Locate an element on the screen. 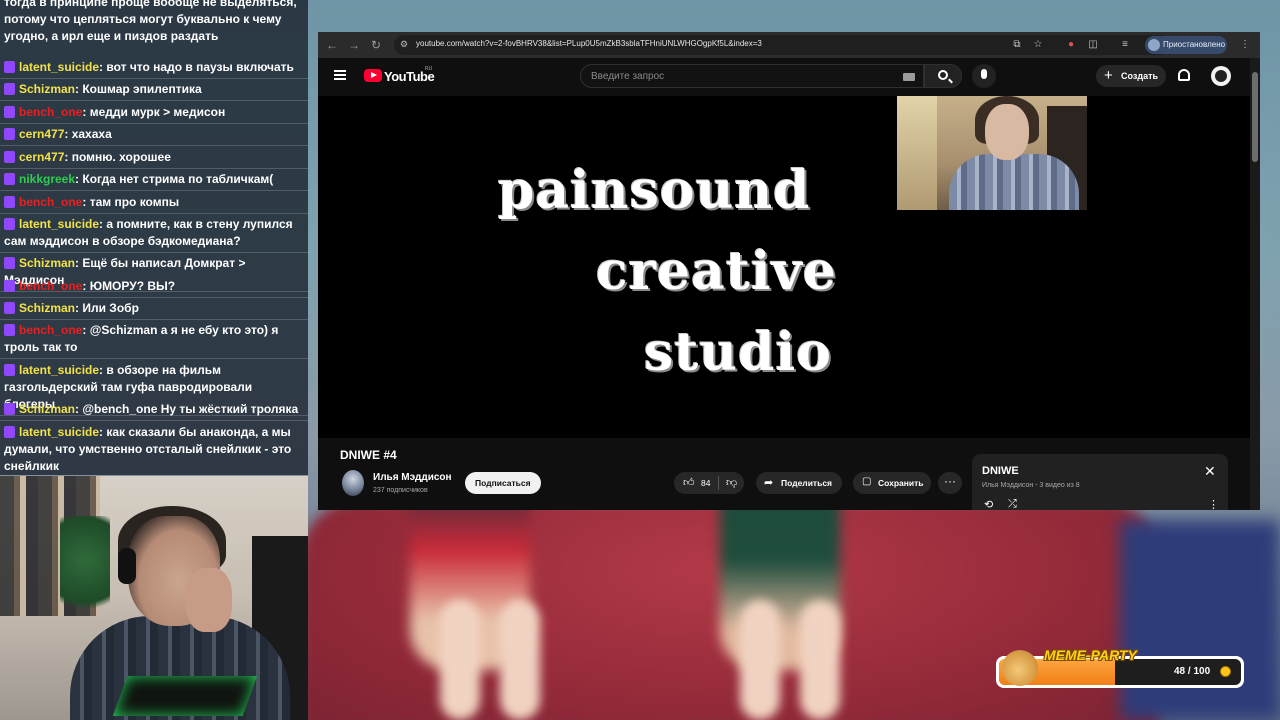 This screenshot has width=1280, height=720. save-button: ▢ Сохранить is located at coordinates (892, 483).